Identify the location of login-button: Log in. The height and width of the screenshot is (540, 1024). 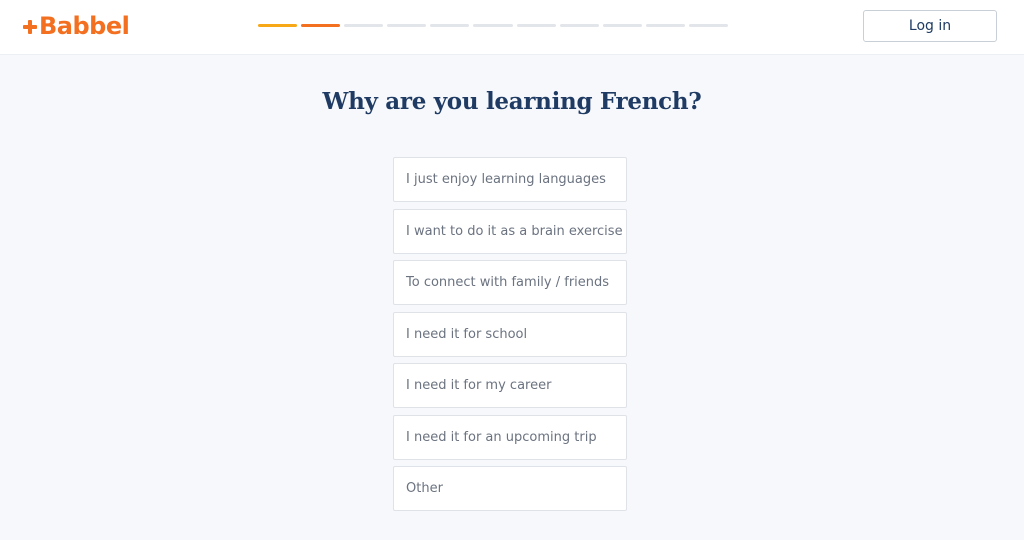
(930, 26).